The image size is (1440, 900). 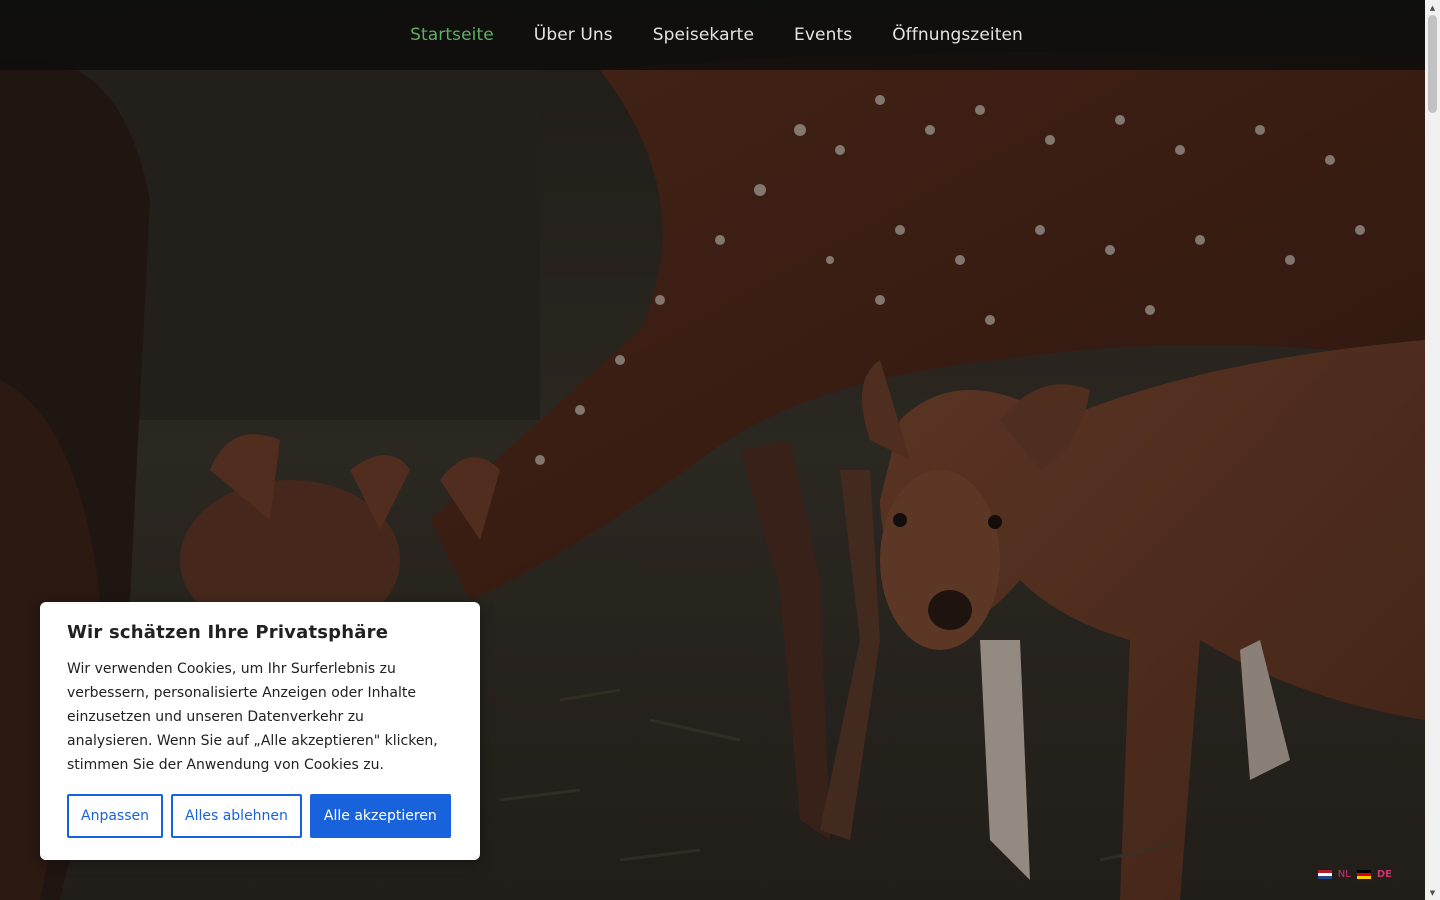 What do you see at coordinates (1432, 7) in the screenshot?
I see `scroll-up-arrow-icon: ▲` at bounding box center [1432, 7].